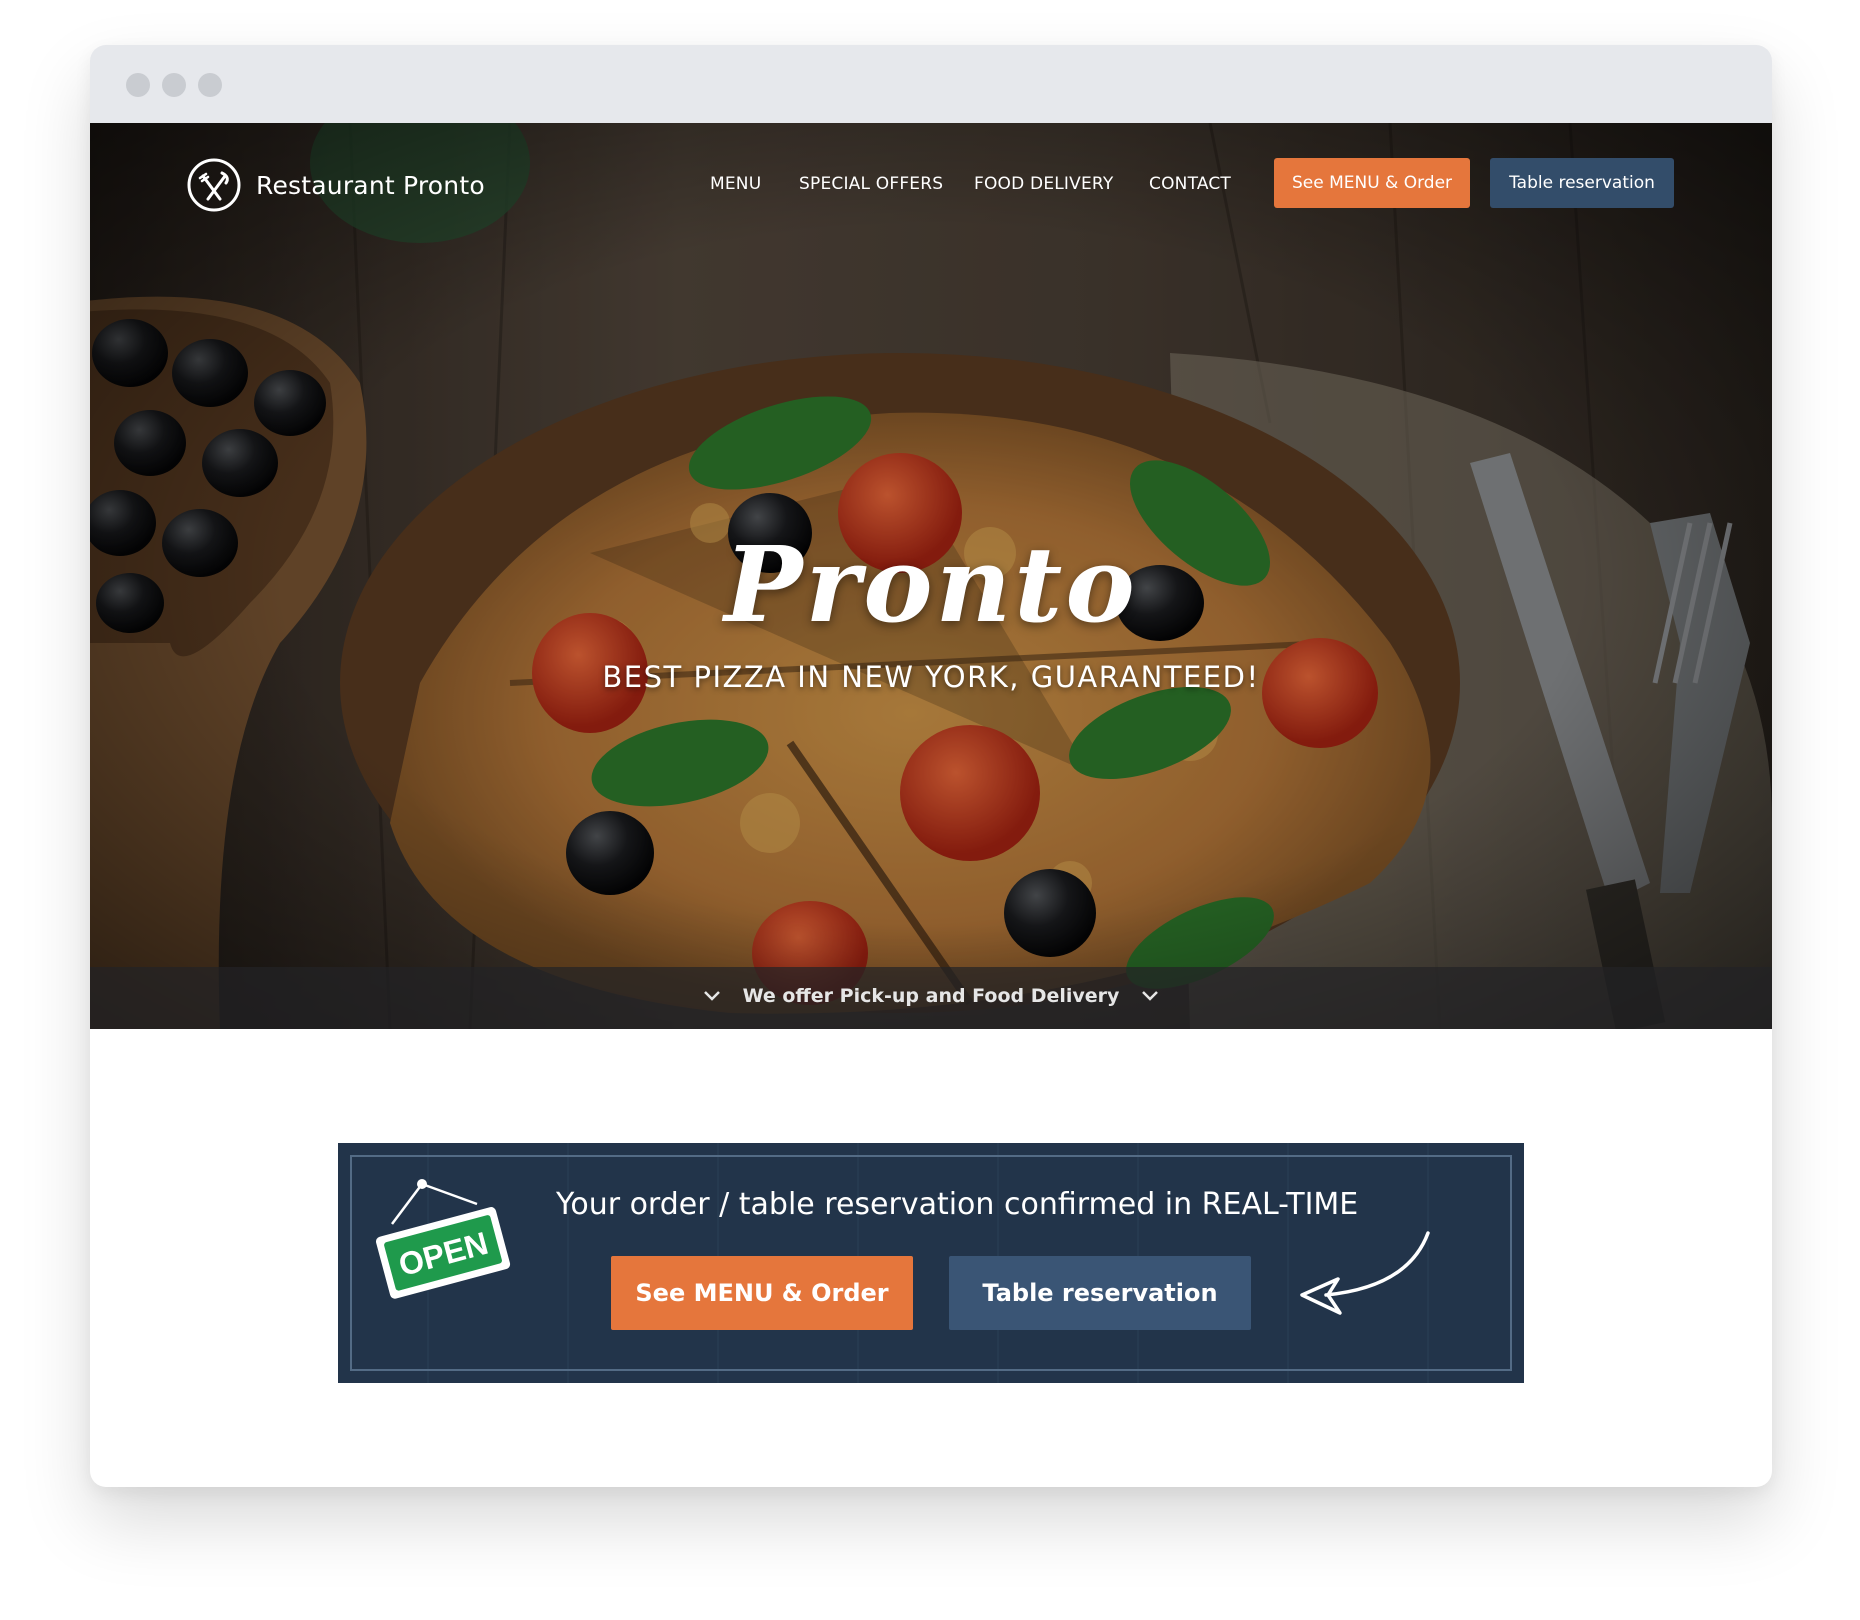 The width and height of the screenshot is (1860, 1620). Describe the element at coordinates (1043, 184) in the screenshot. I see `nav-item-food-delivery: FOOD DELIVERY` at that location.